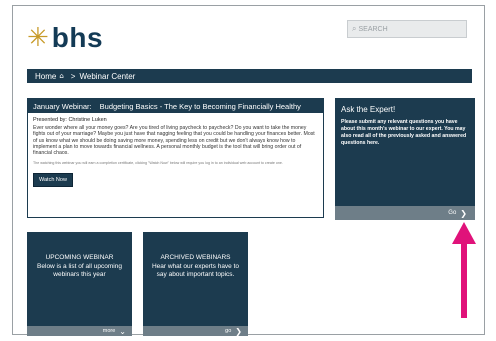 This screenshot has width=496, height=341. What do you see at coordinates (61, 76) in the screenshot?
I see `home-icon: ⌂` at bounding box center [61, 76].